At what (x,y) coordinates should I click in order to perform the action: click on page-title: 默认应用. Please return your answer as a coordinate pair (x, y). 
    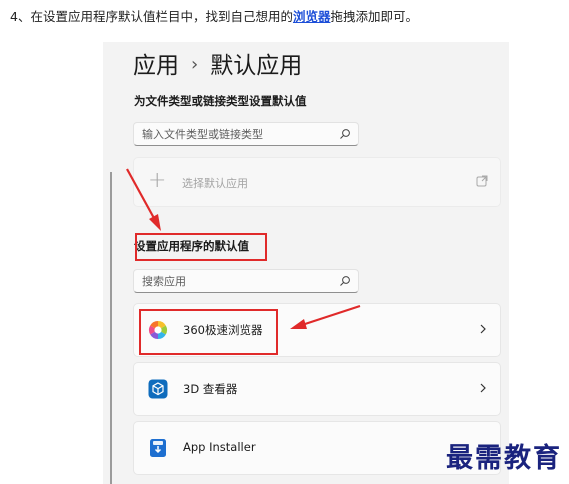
    Looking at the image, I should click on (256, 66).